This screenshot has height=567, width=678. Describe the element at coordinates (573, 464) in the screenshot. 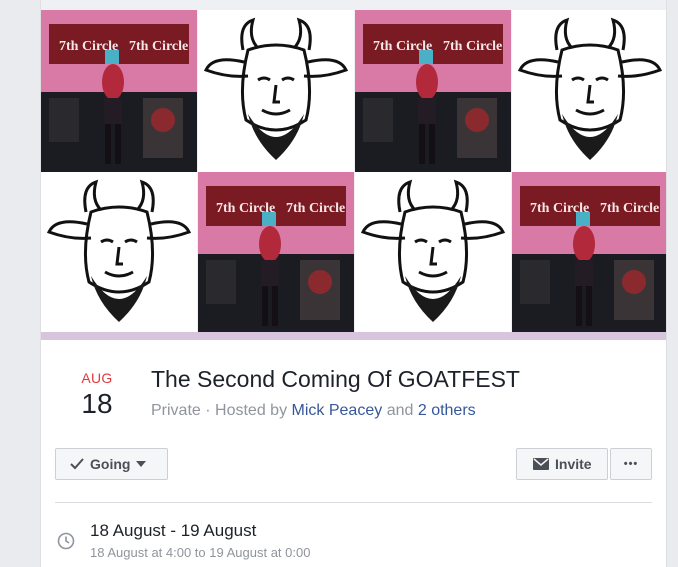

I see `invite-label: Invite` at that location.